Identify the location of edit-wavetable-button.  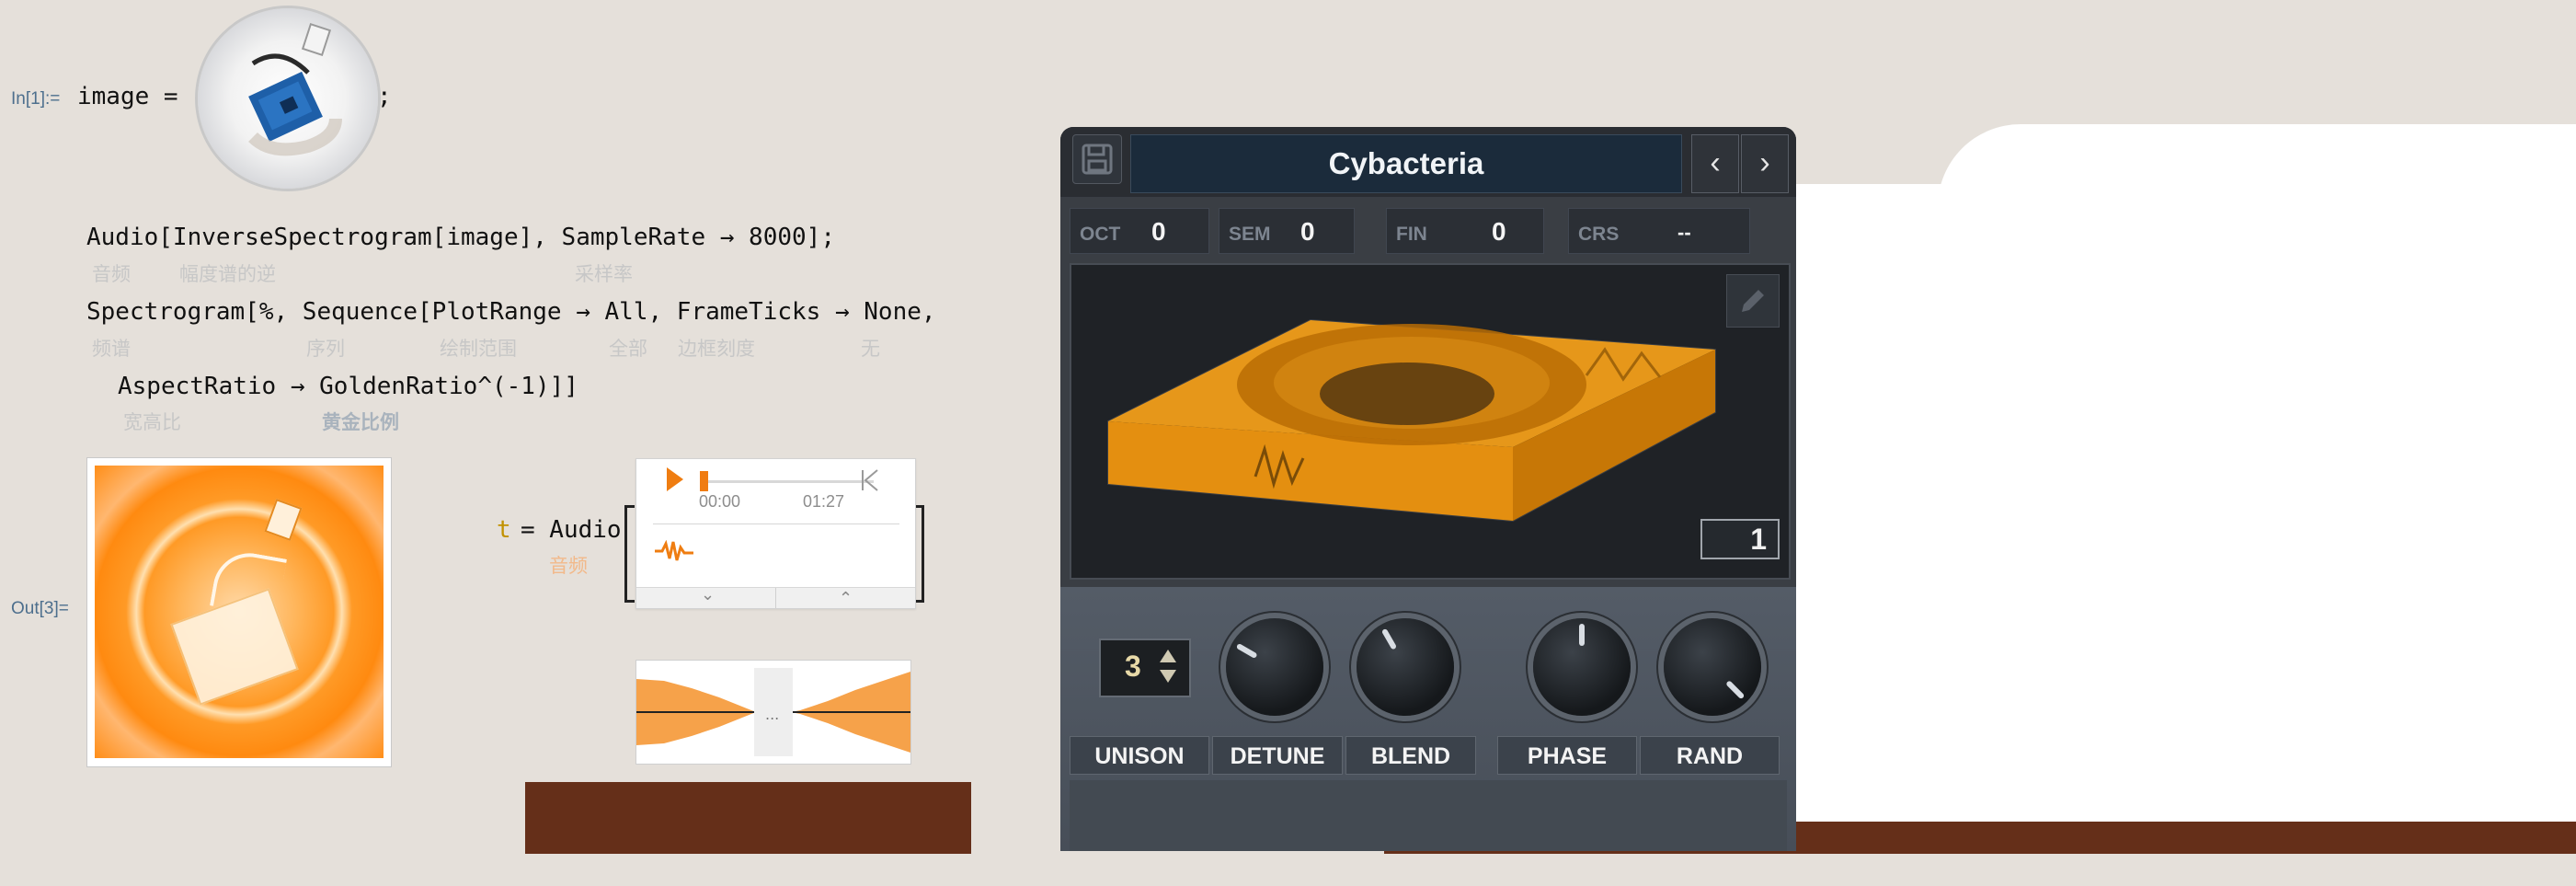
(1753, 301).